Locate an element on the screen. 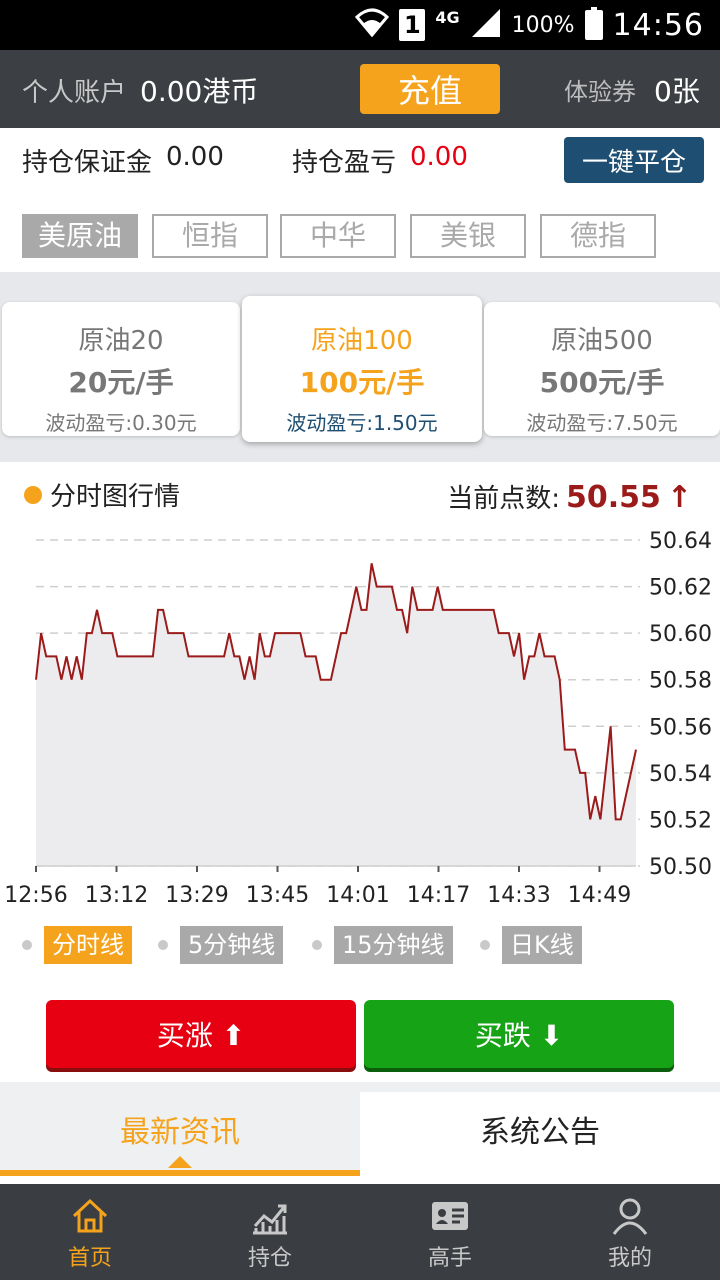  recharge-button: 充值 is located at coordinates (430, 89).